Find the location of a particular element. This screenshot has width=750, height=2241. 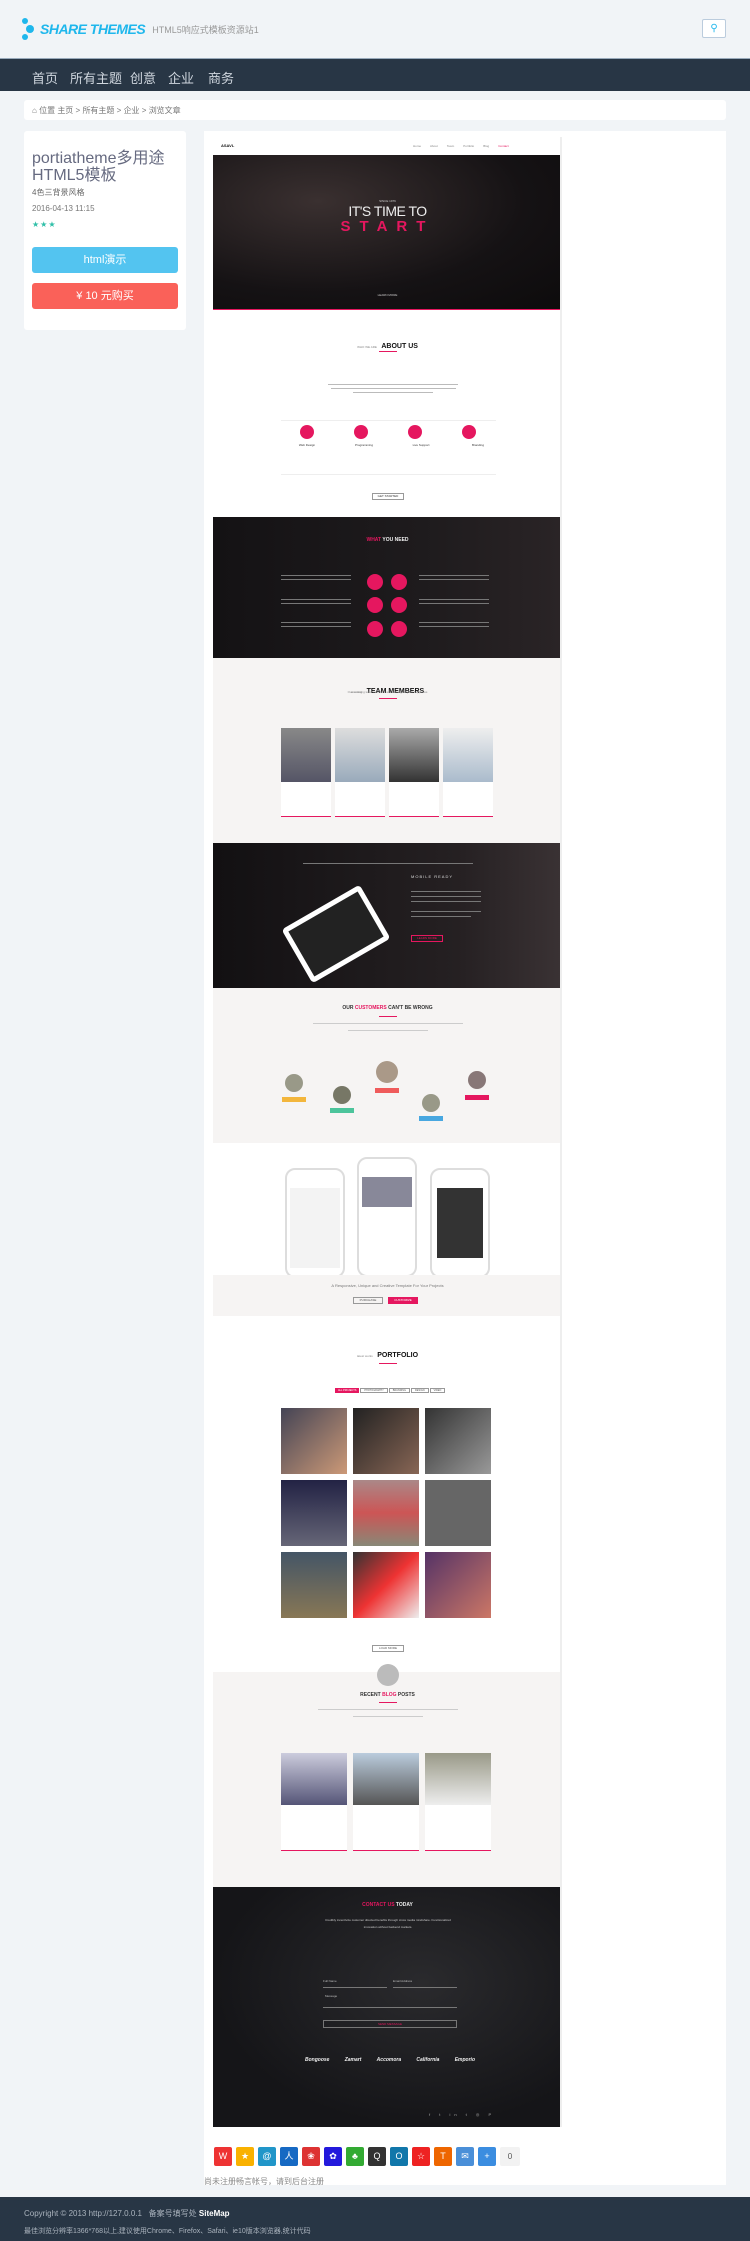

breadcrumb-current: 浏览文章 is located at coordinates (164, 110).